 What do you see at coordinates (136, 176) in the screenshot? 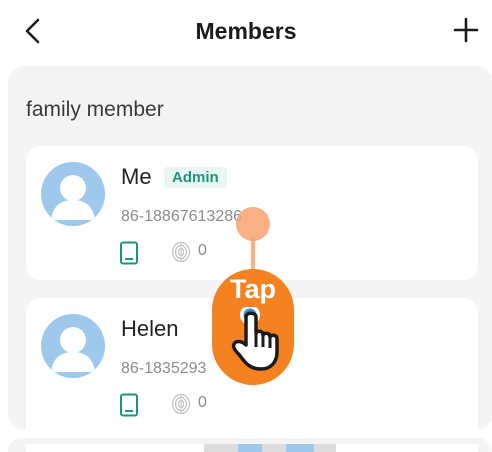
I see `member-name: Me` at bounding box center [136, 176].